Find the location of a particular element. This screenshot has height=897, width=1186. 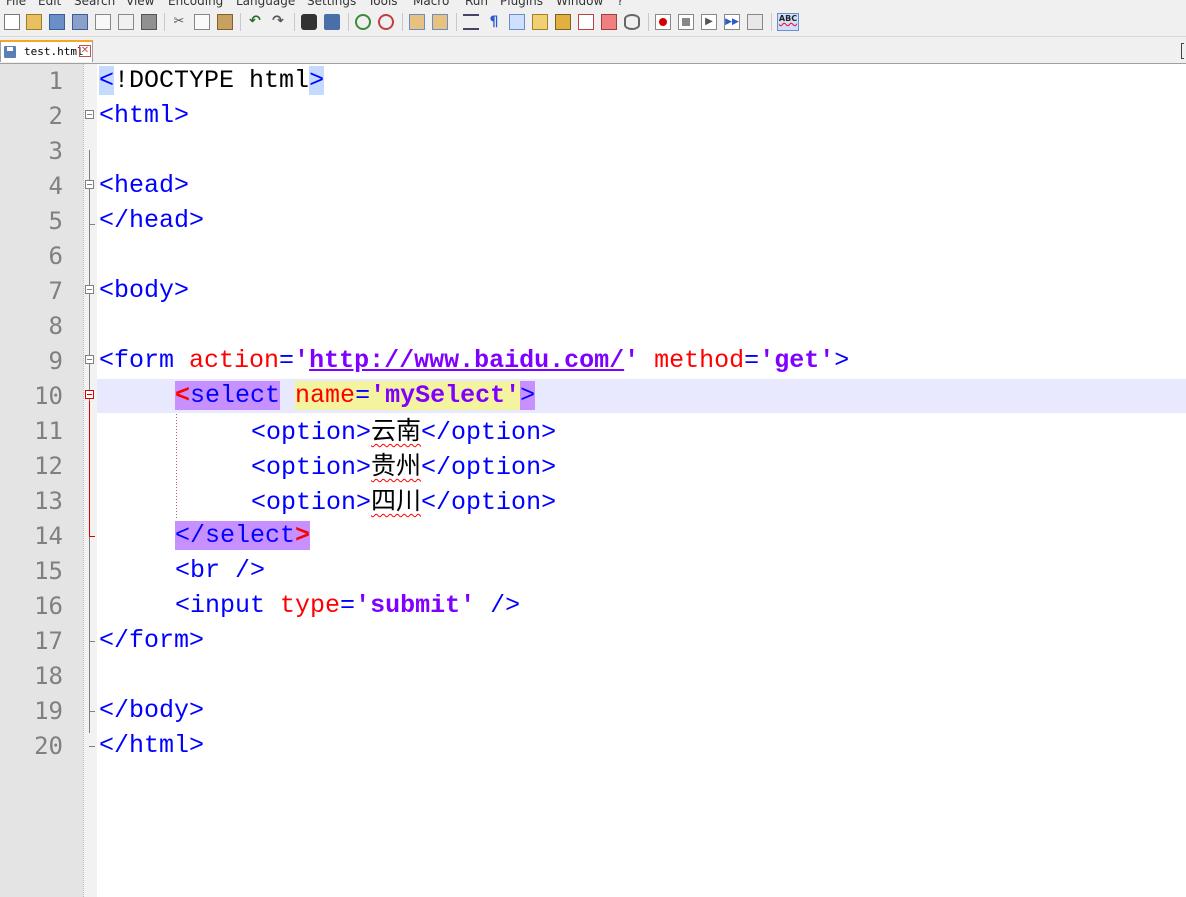

line-number: 4 is located at coordinates (55, 186).